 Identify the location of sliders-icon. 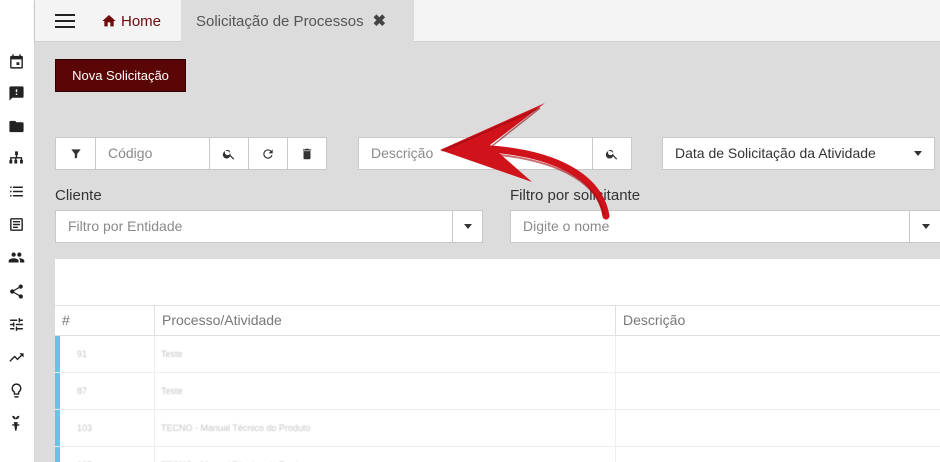
(16, 324).